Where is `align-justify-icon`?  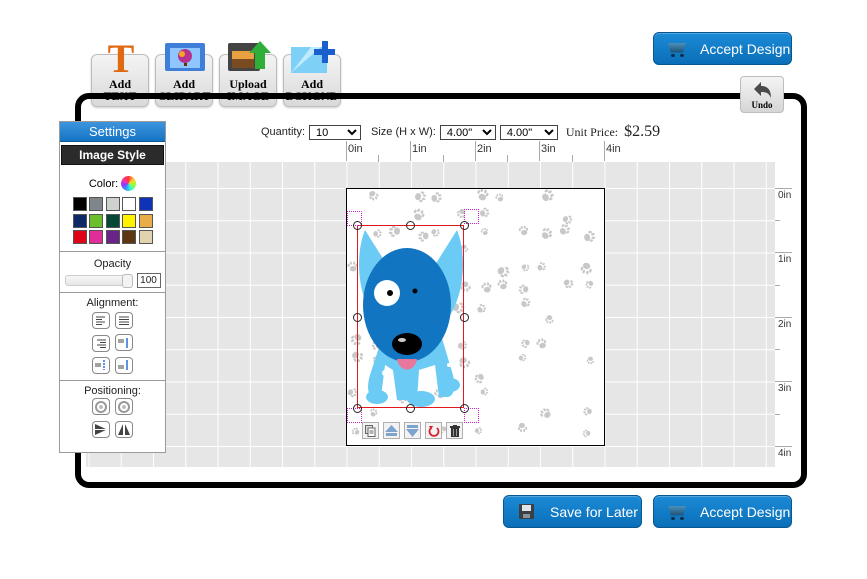
align-justify-icon is located at coordinates (124, 320).